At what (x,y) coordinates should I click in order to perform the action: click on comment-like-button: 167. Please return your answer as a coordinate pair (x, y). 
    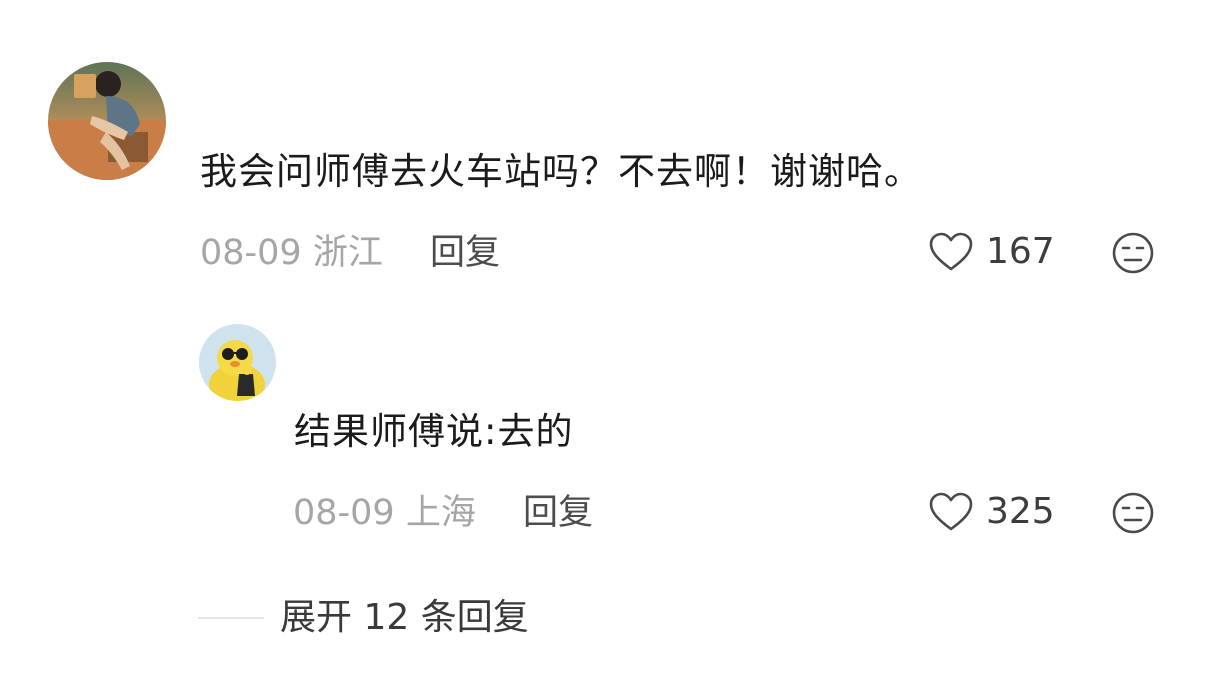
    Looking at the image, I should click on (991, 252).